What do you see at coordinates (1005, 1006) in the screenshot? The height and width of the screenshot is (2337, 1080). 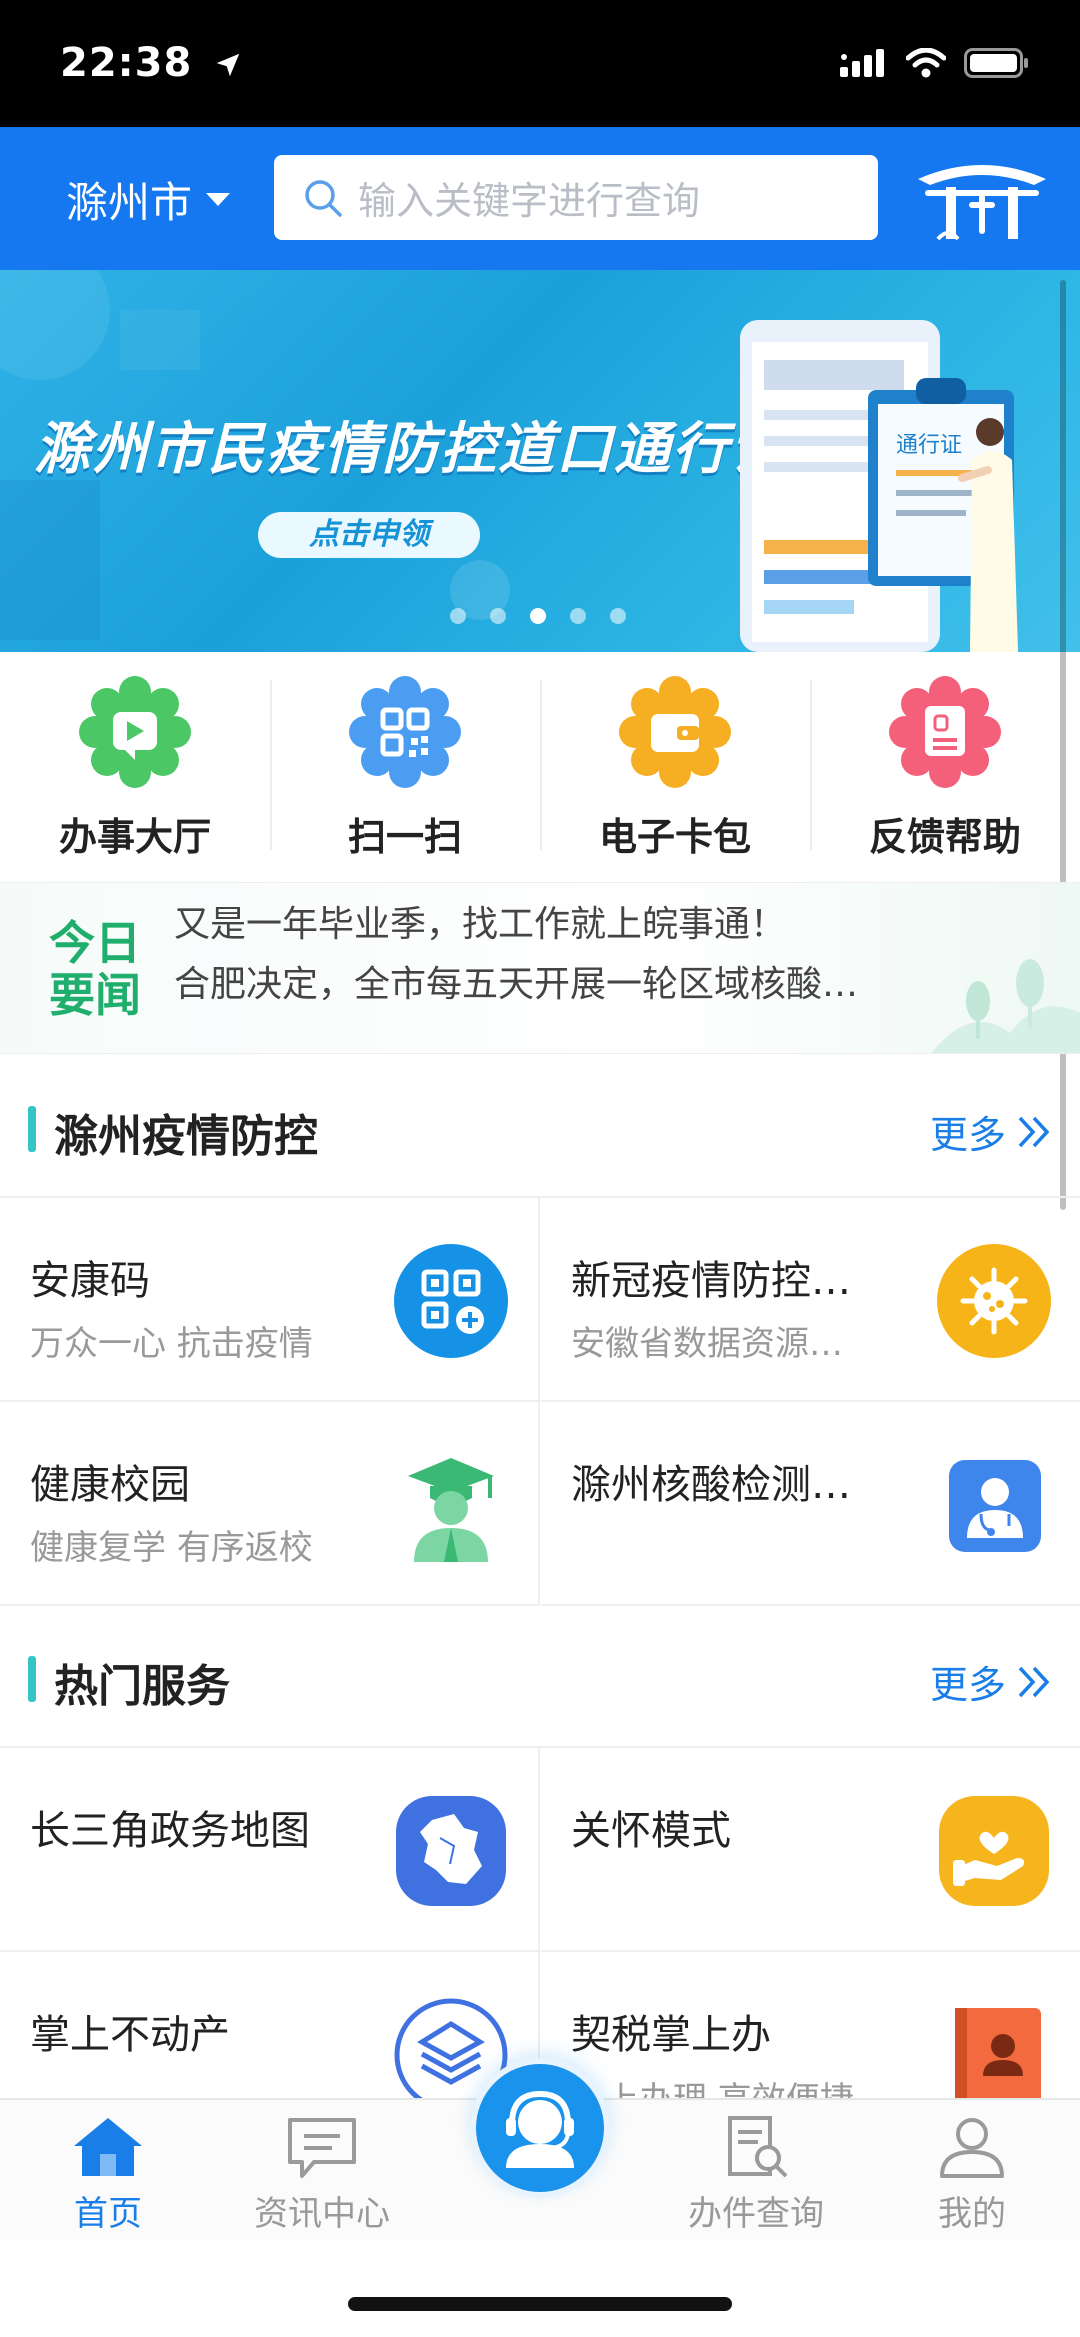 I see `trees-decoration-icon` at bounding box center [1005, 1006].